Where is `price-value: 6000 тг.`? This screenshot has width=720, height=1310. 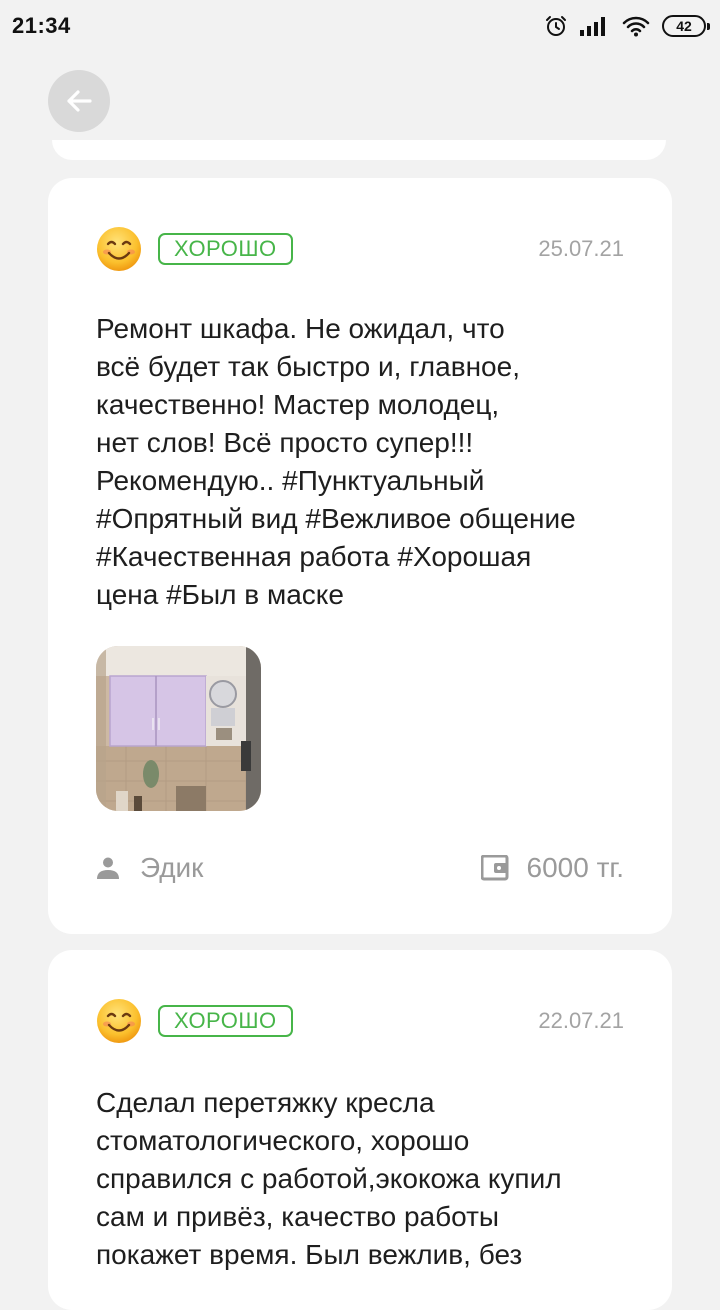 price-value: 6000 тг. is located at coordinates (575, 867).